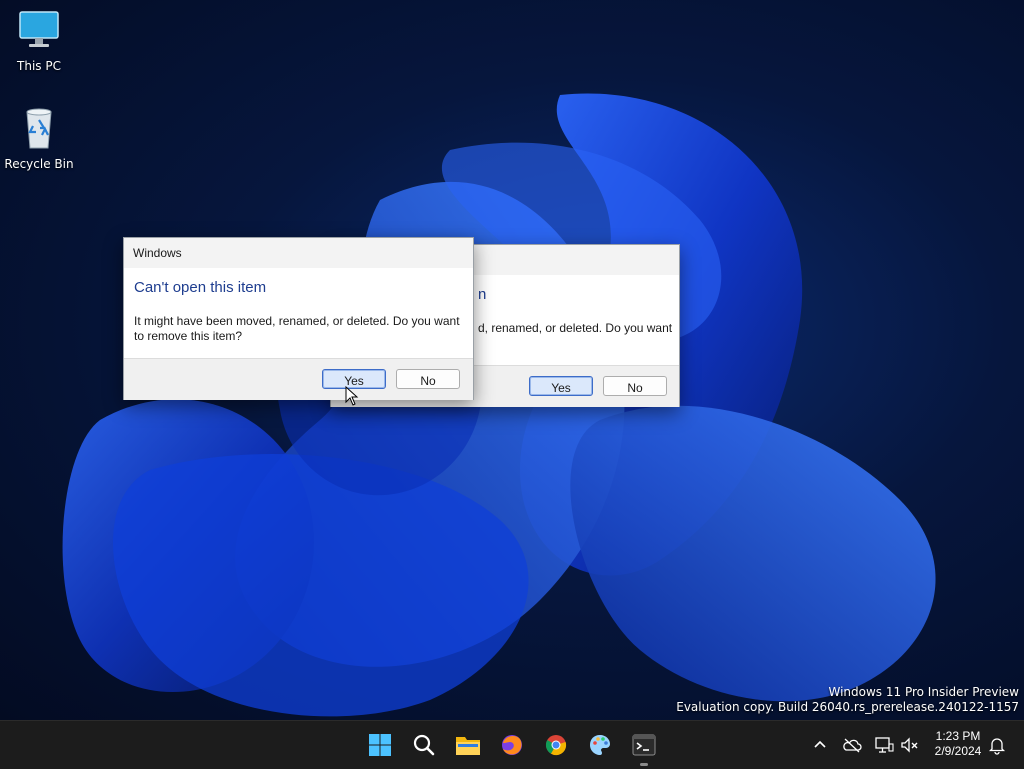 Image resolution: width=1024 pixels, height=769 pixels. What do you see at coordinates (200, 287) in the screenshot?
I see `dialog-heading: Can't open this item` at bounding box center [200, 287].